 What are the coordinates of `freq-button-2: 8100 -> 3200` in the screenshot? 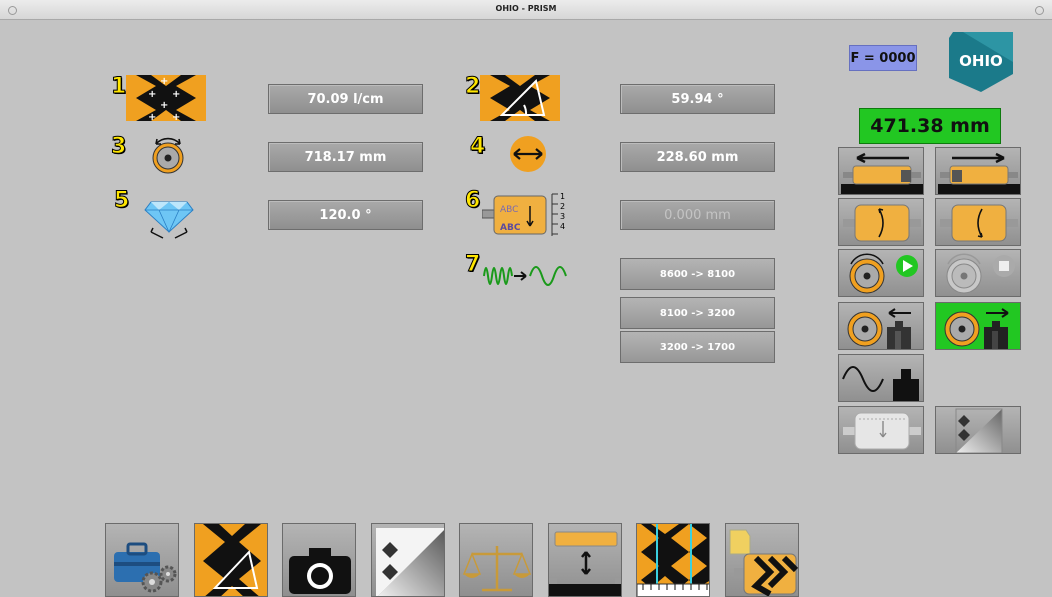 It's located at (697, 313).